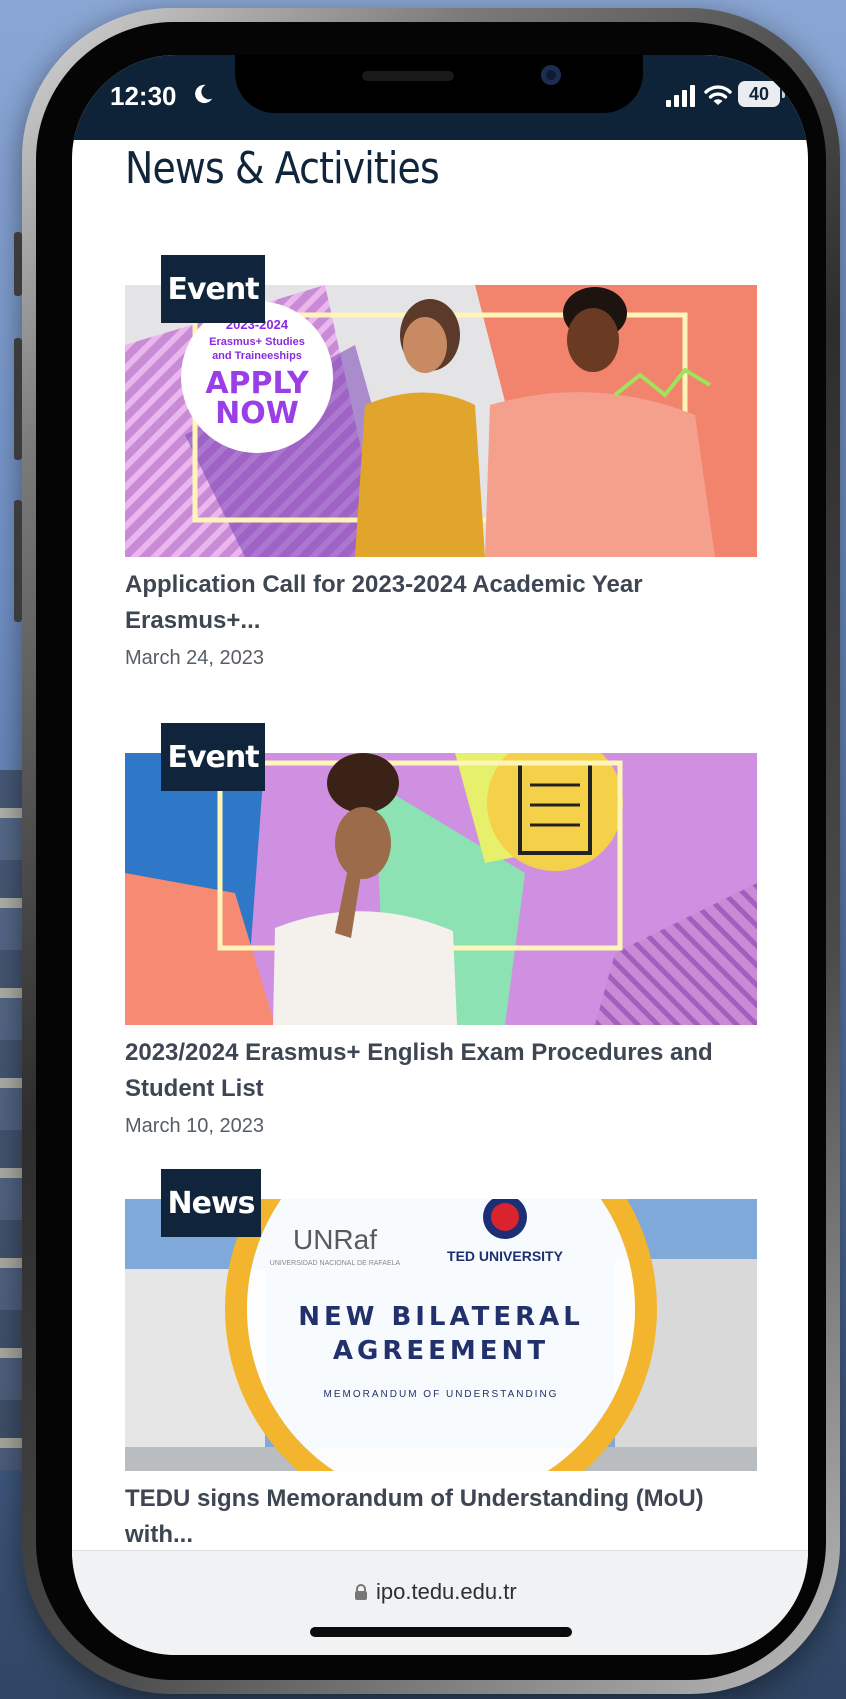 The image size is (846, 1699). I want to click on url-text: ipo.tedu.edu.tr, so click(446, 1592).